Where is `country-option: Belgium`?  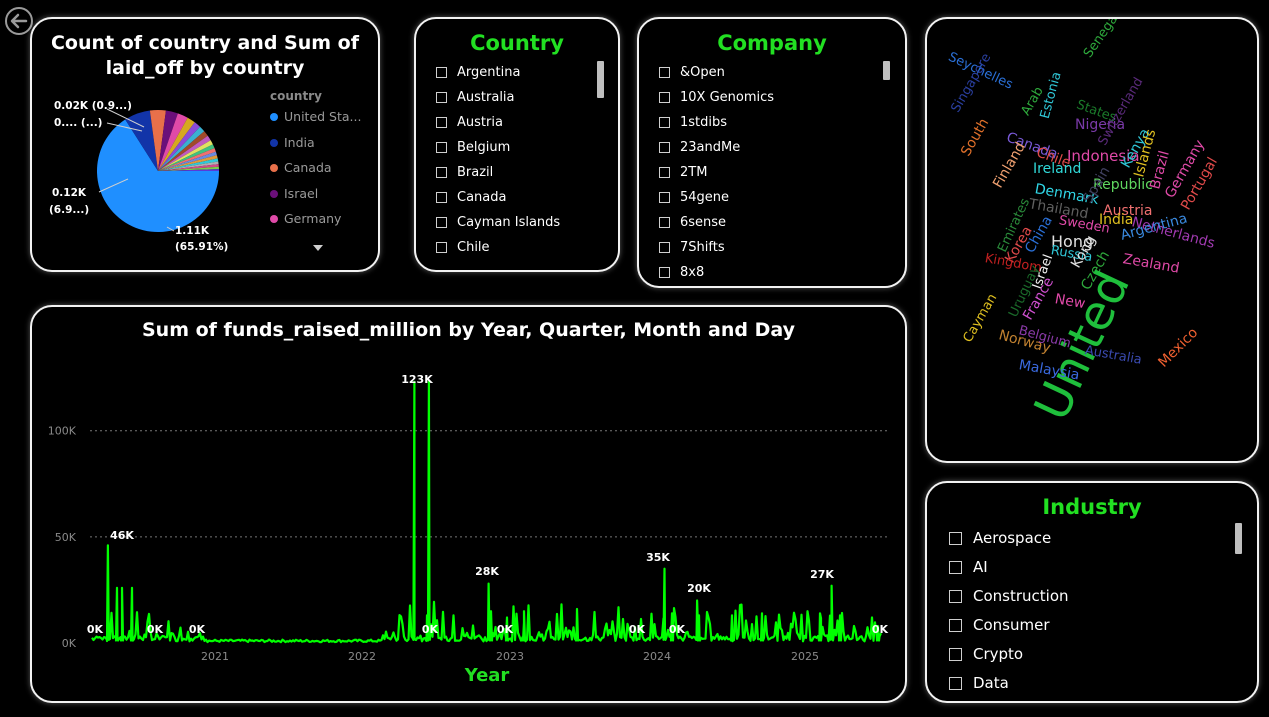 country-option: Belgium is located at coordinates (473, 147).